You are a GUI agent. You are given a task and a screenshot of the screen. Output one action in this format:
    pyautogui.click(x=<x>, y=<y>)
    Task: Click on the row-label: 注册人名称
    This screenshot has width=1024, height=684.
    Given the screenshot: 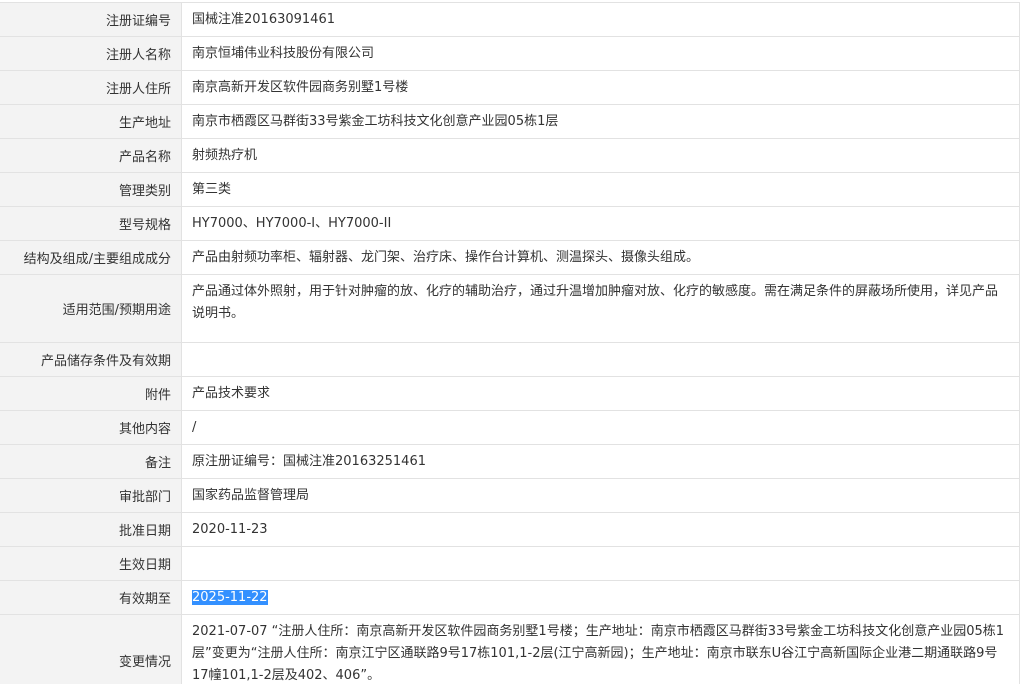 What is the action you would take?
    pyautogui.click(x=91, y=53)
    